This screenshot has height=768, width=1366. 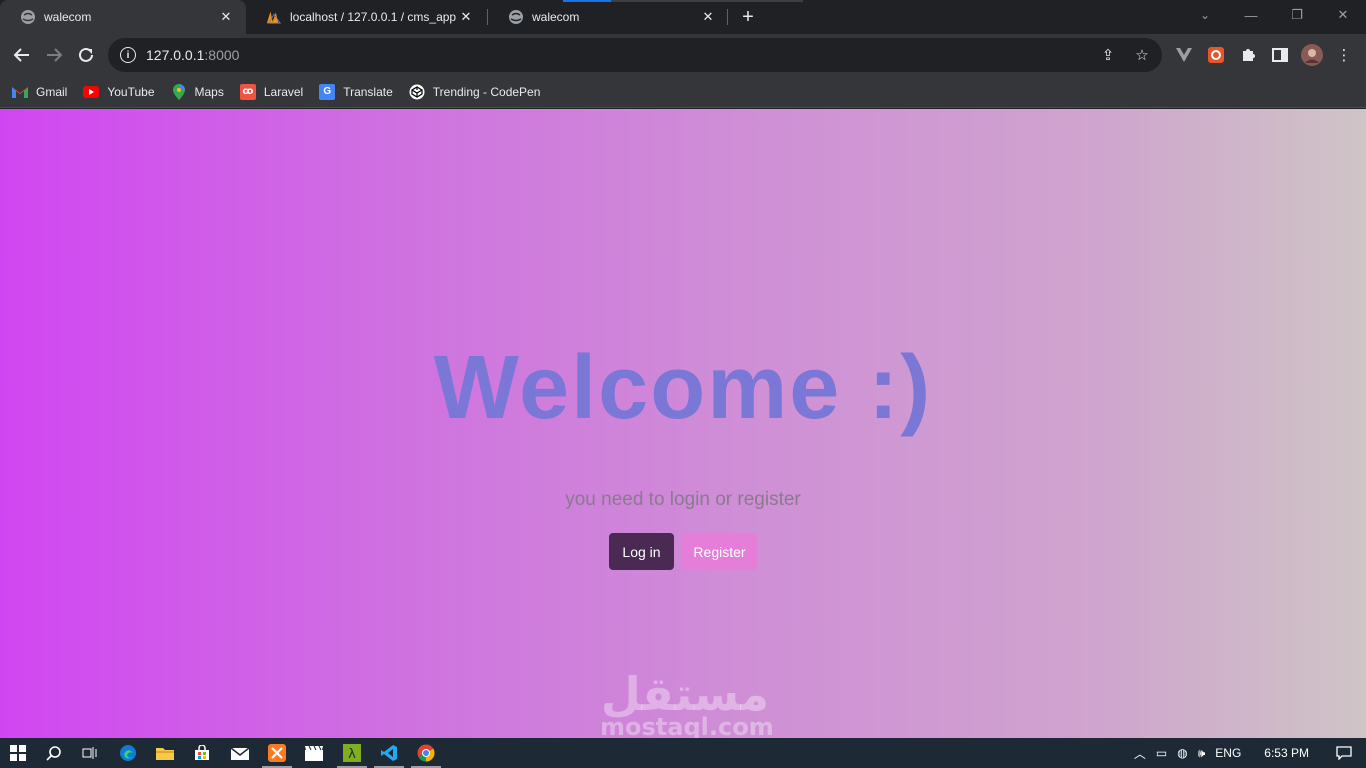 I want to click on url-host: 127.0.0.1, so click(x=175, y=55).